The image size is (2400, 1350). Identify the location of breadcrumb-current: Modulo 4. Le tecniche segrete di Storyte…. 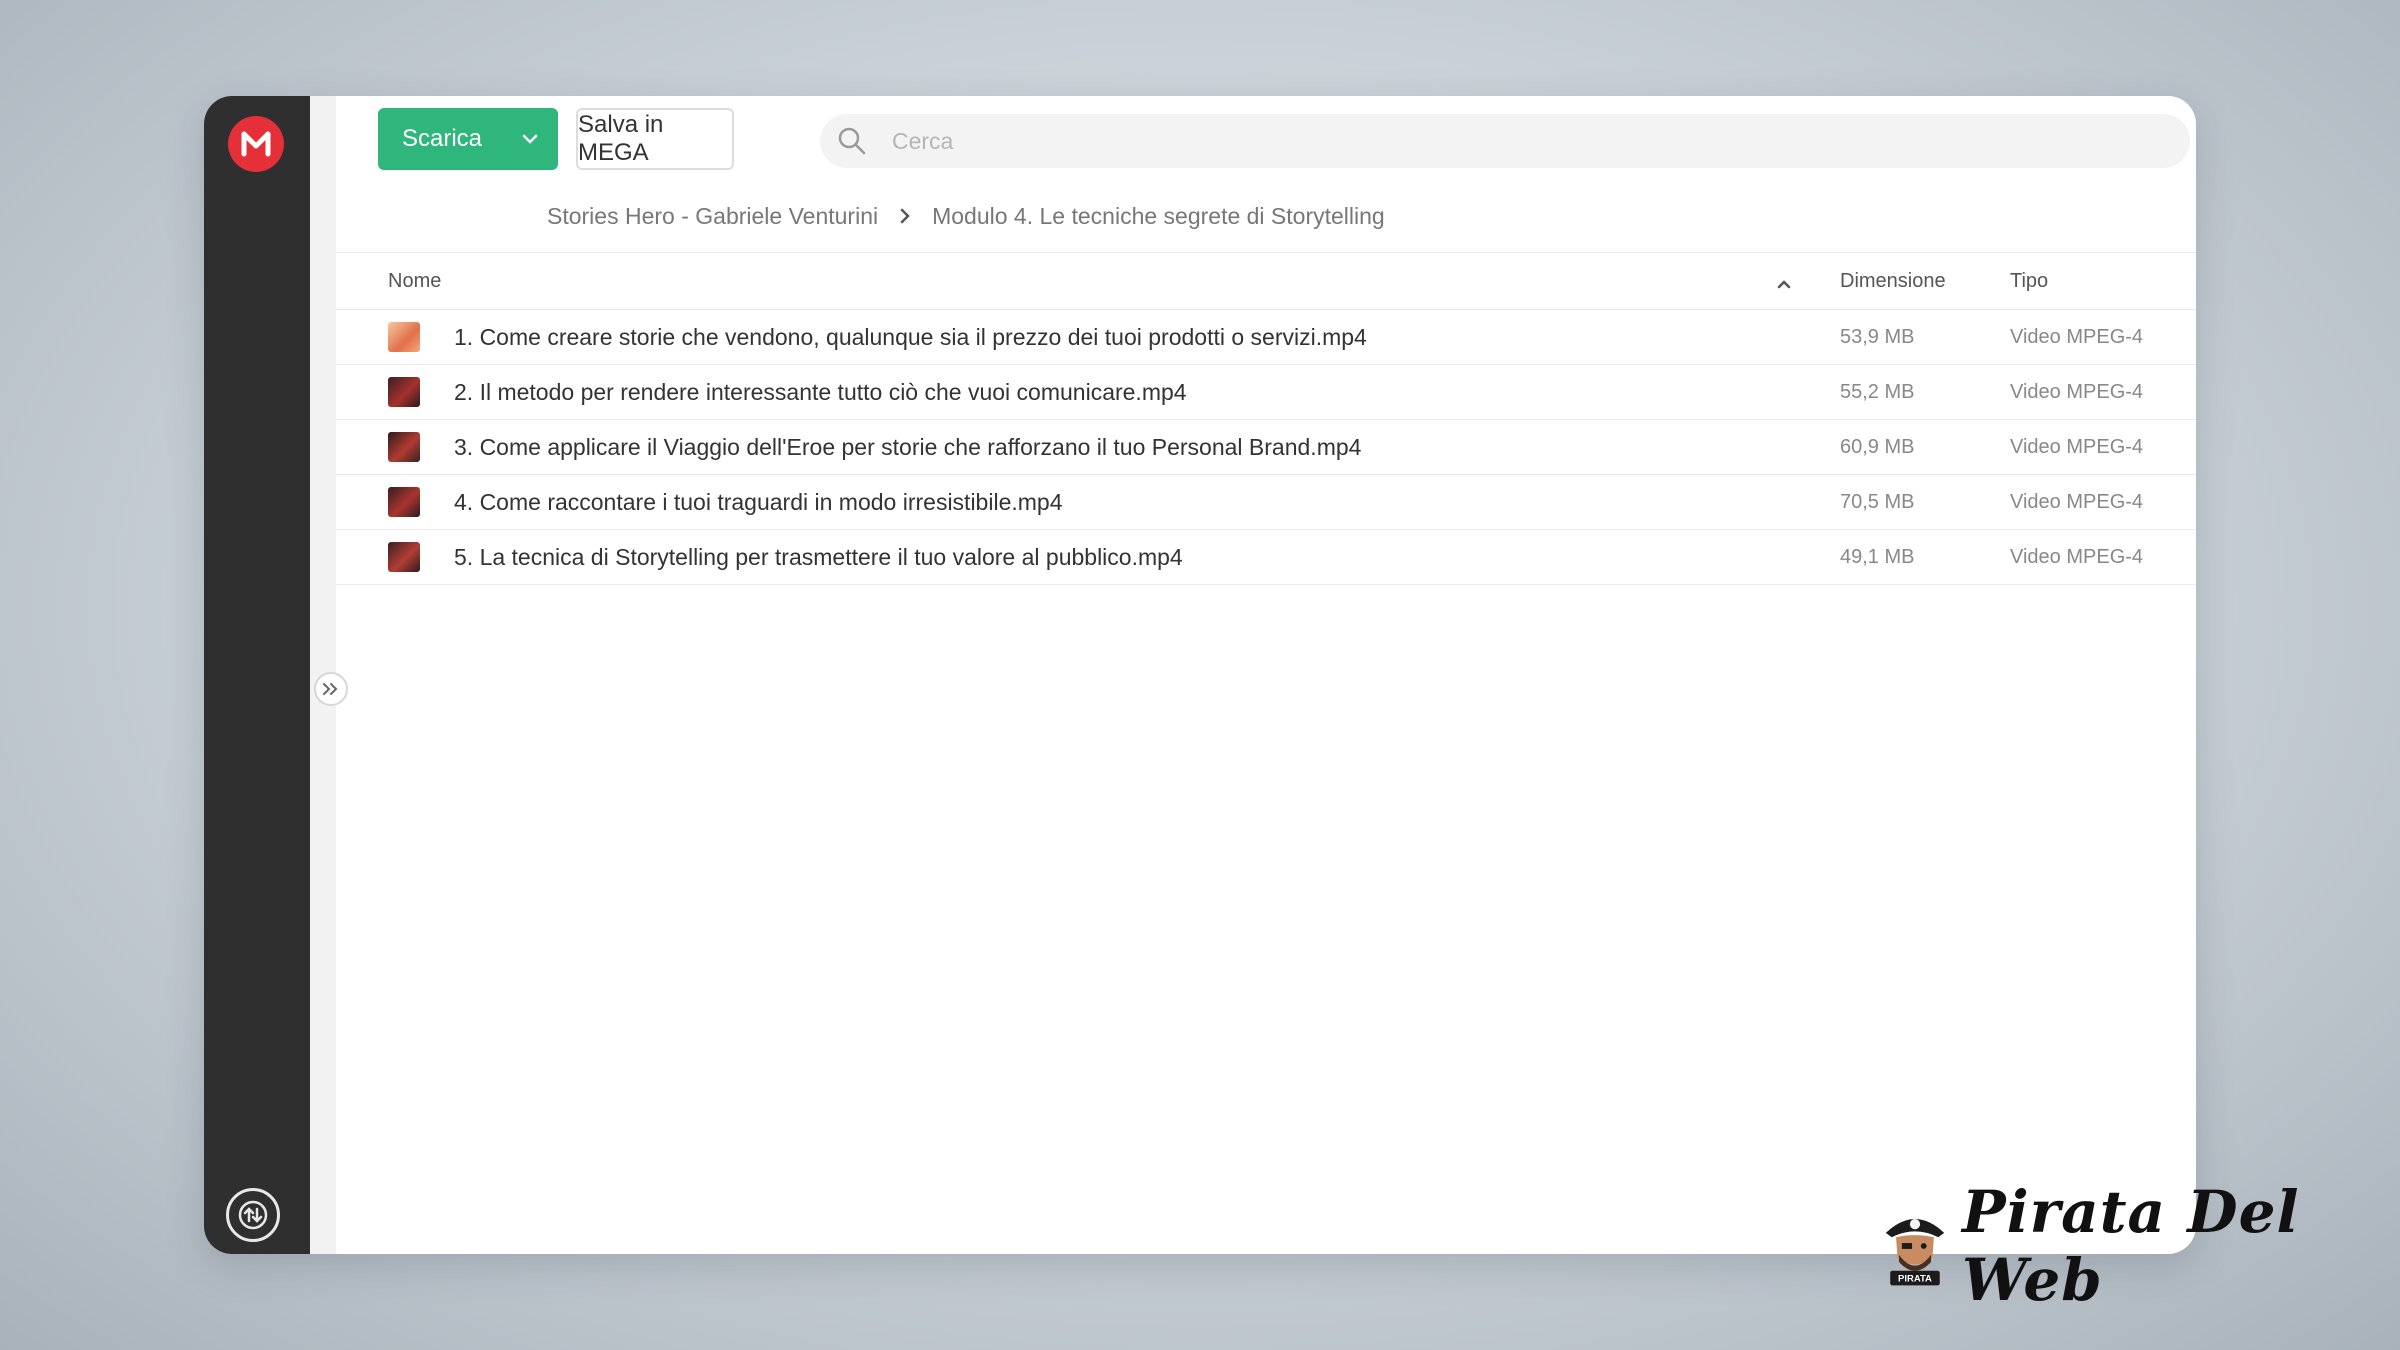
(1158, 216).